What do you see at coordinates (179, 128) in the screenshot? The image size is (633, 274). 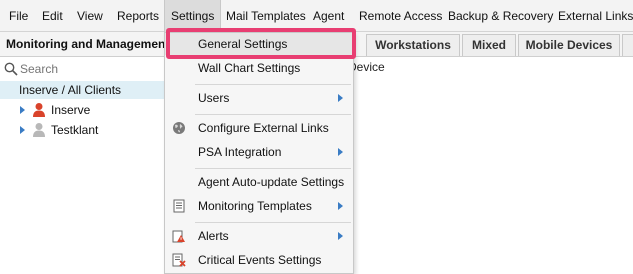 I see `globe-icon` at bounding box center [179, 128].